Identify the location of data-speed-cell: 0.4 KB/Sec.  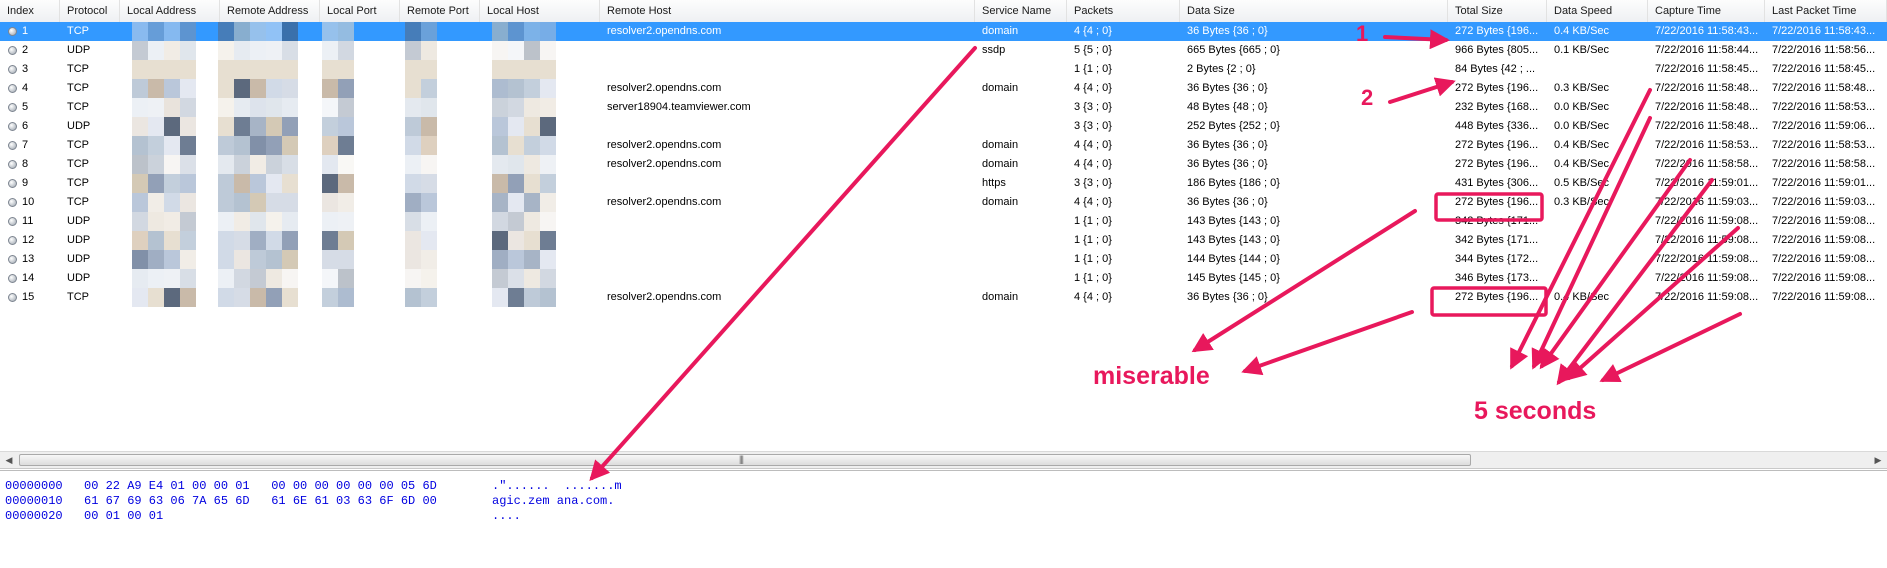
(1582, 297).